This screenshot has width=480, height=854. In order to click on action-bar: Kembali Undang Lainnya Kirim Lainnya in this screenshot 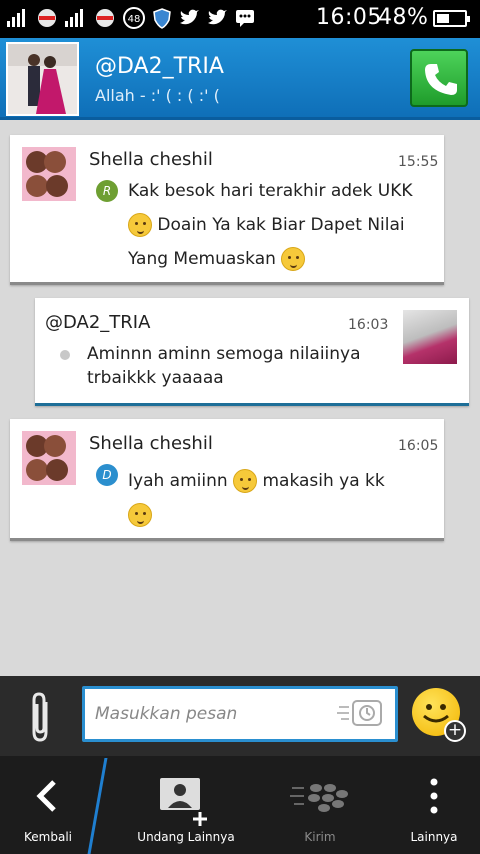, I will do `click(240, 805)`.